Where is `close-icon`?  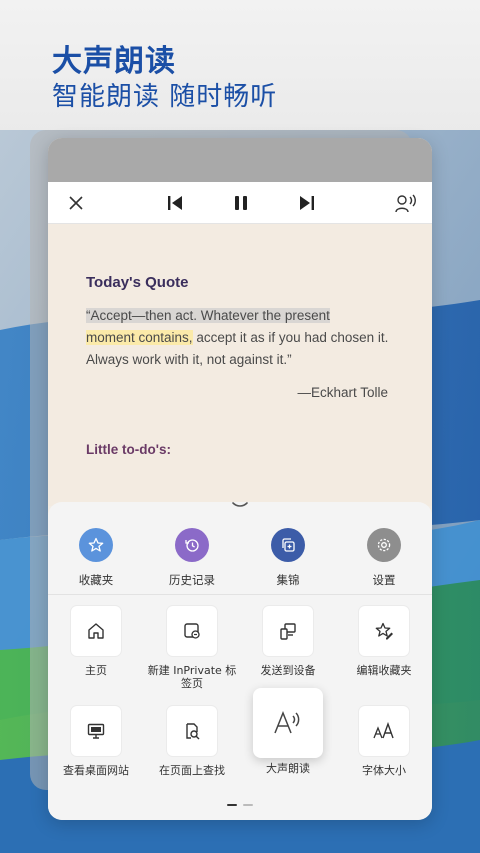
close-icon is located at coordinates (76, 202).